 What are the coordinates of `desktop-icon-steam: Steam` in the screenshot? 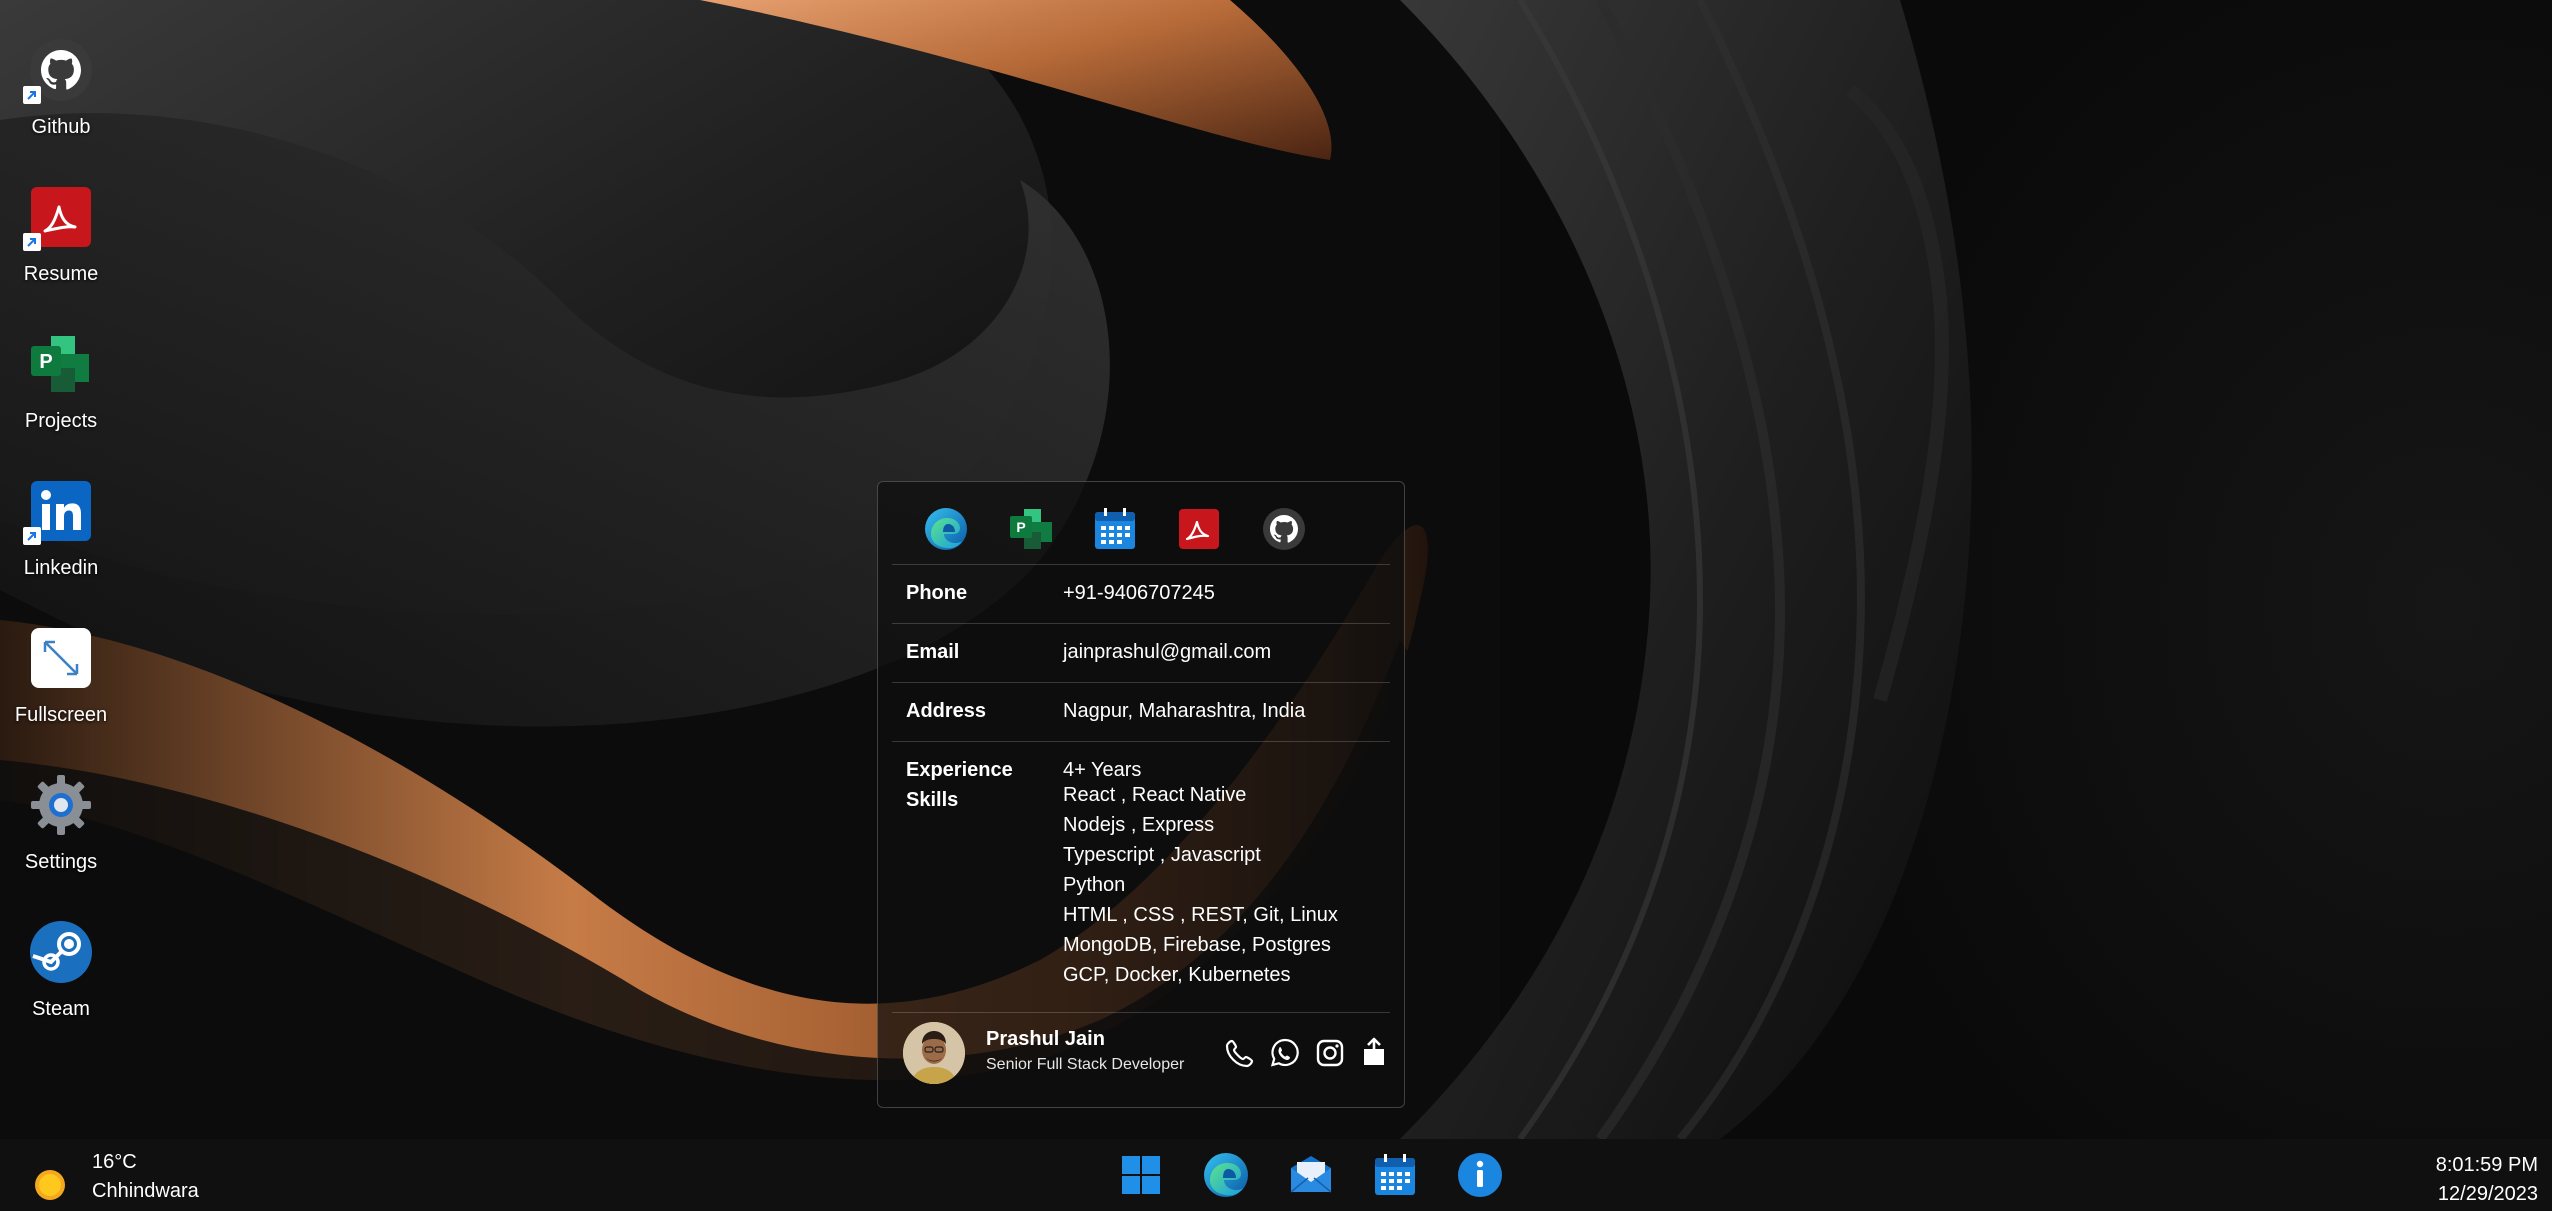 It's located at (61, 952).